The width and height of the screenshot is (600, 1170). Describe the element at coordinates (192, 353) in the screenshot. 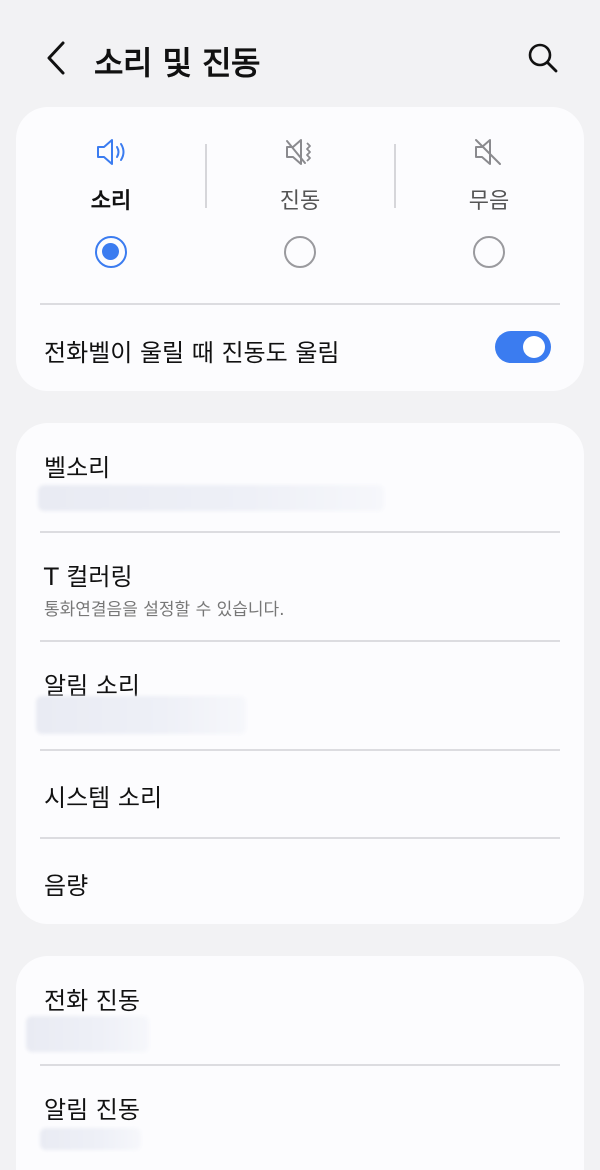

I see `vibrate-while-ringing-label: 전화벨이 울릴 때 진동도 울림` at that location.